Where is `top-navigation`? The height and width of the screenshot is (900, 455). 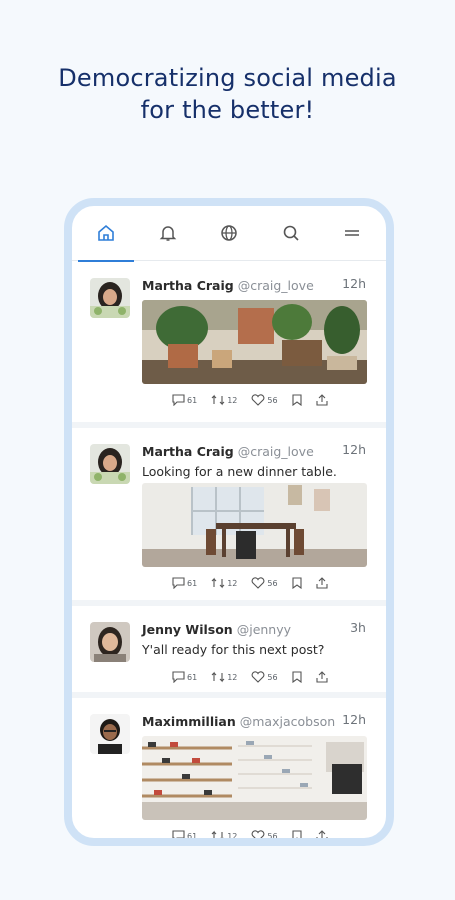
top-navigation is located at coordinates (229, 234).